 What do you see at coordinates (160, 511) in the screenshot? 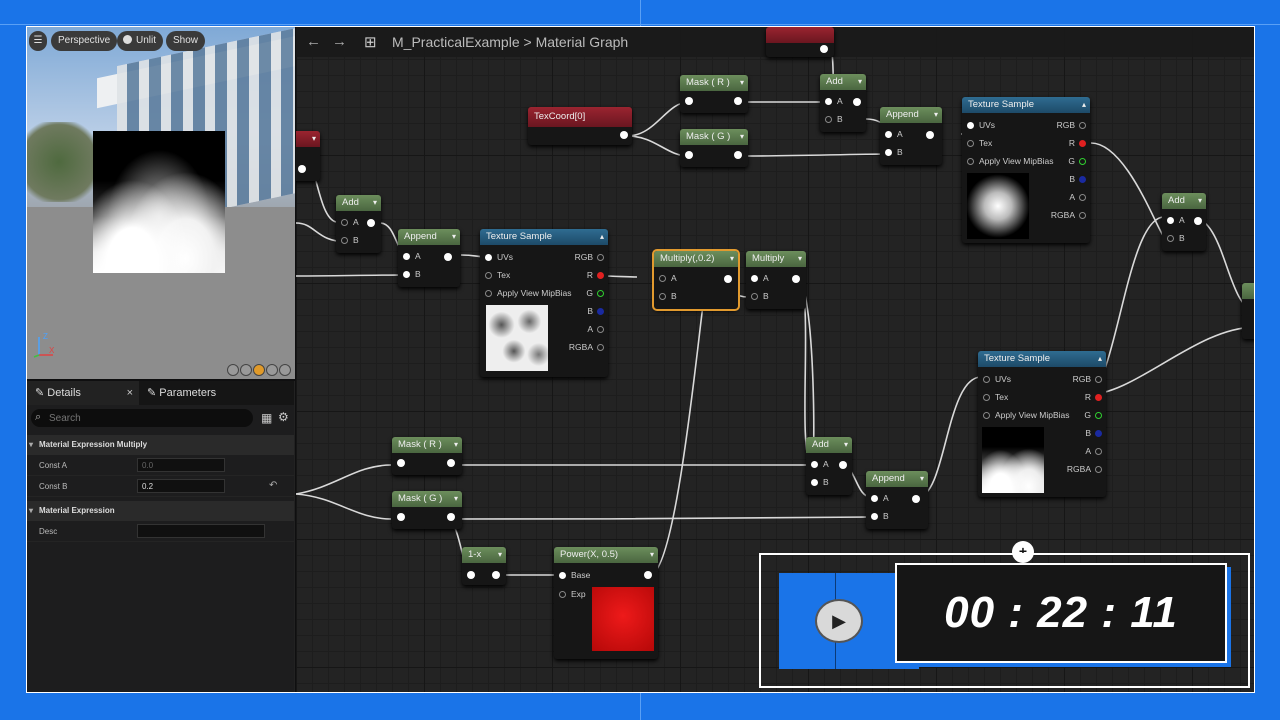
I see `category-material-expression: Material Expression` at bounding box center [160, 511].